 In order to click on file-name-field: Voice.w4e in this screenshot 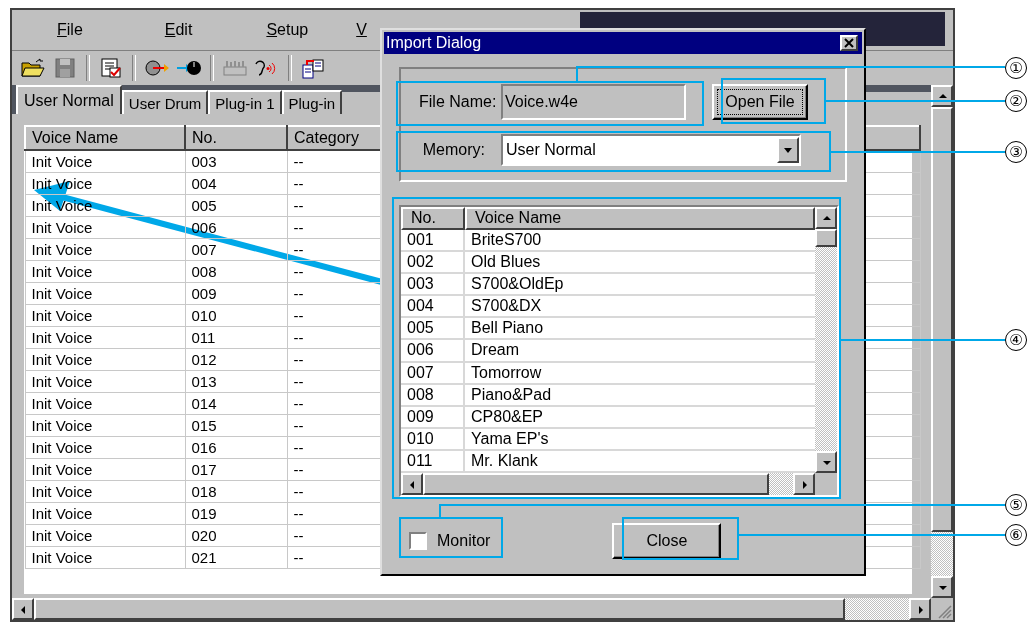, I will do `click(593, 102)`.